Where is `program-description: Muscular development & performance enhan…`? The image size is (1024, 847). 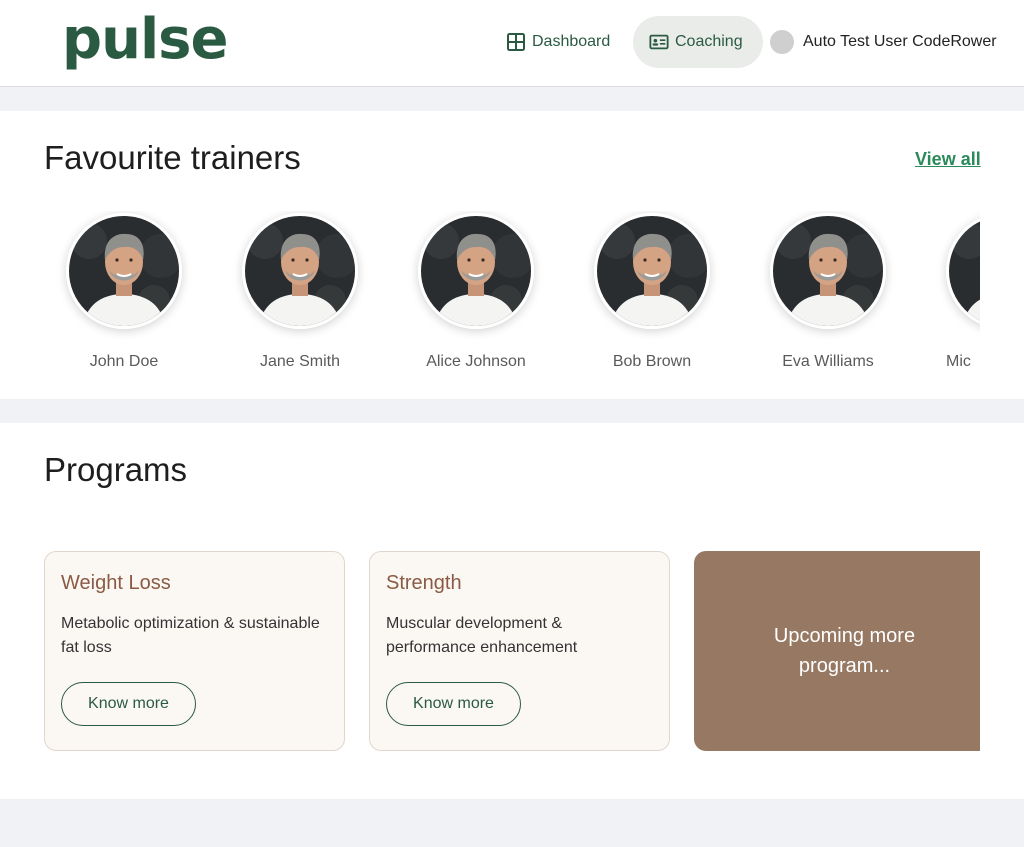 program-description: Muscular development & performance enhan… is located at coordinates (482, 635).